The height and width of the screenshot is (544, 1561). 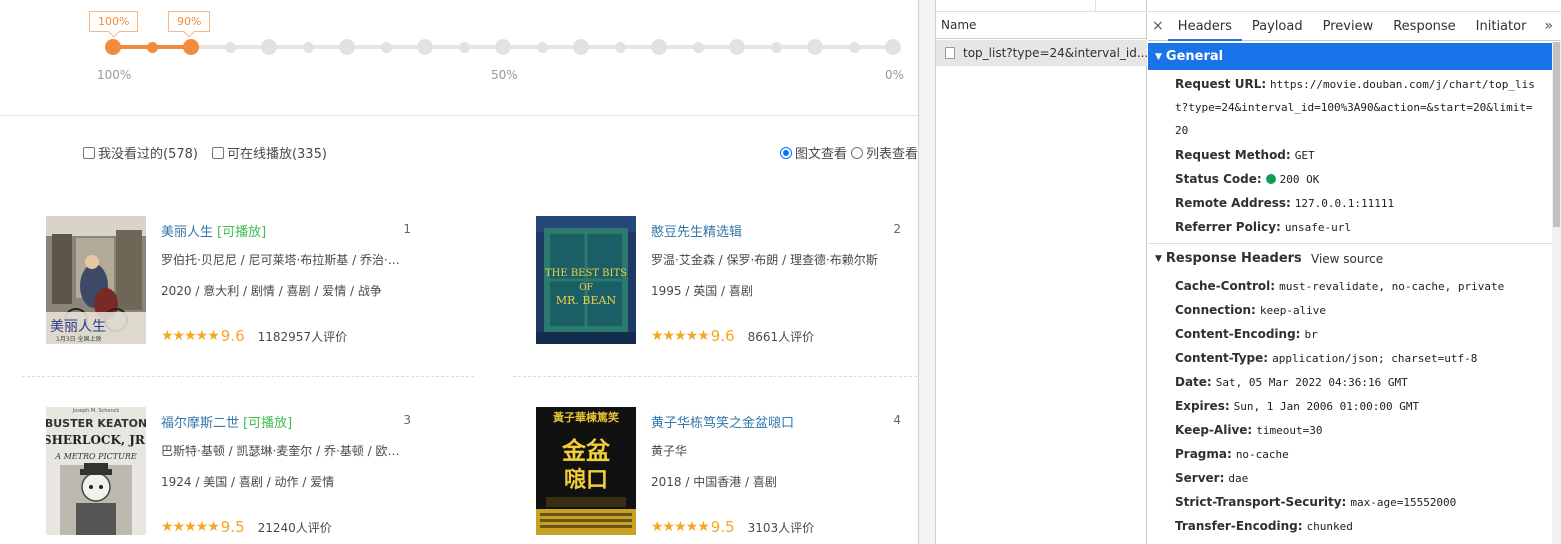 What do you see at coordinates (217, 152) in the screenshot?
I see `playable-checkbox` at bounding box center [217, 152].